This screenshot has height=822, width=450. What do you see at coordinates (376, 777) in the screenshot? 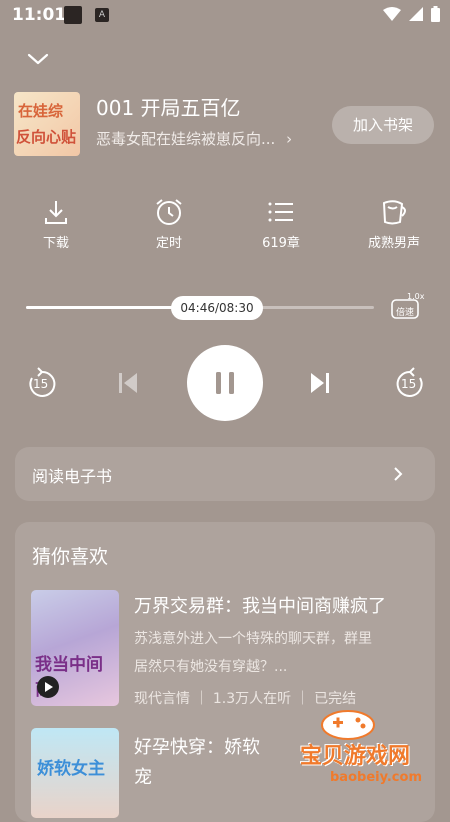
I see `watermark-url: baobeiy.com` at bounding box center [376, 777].